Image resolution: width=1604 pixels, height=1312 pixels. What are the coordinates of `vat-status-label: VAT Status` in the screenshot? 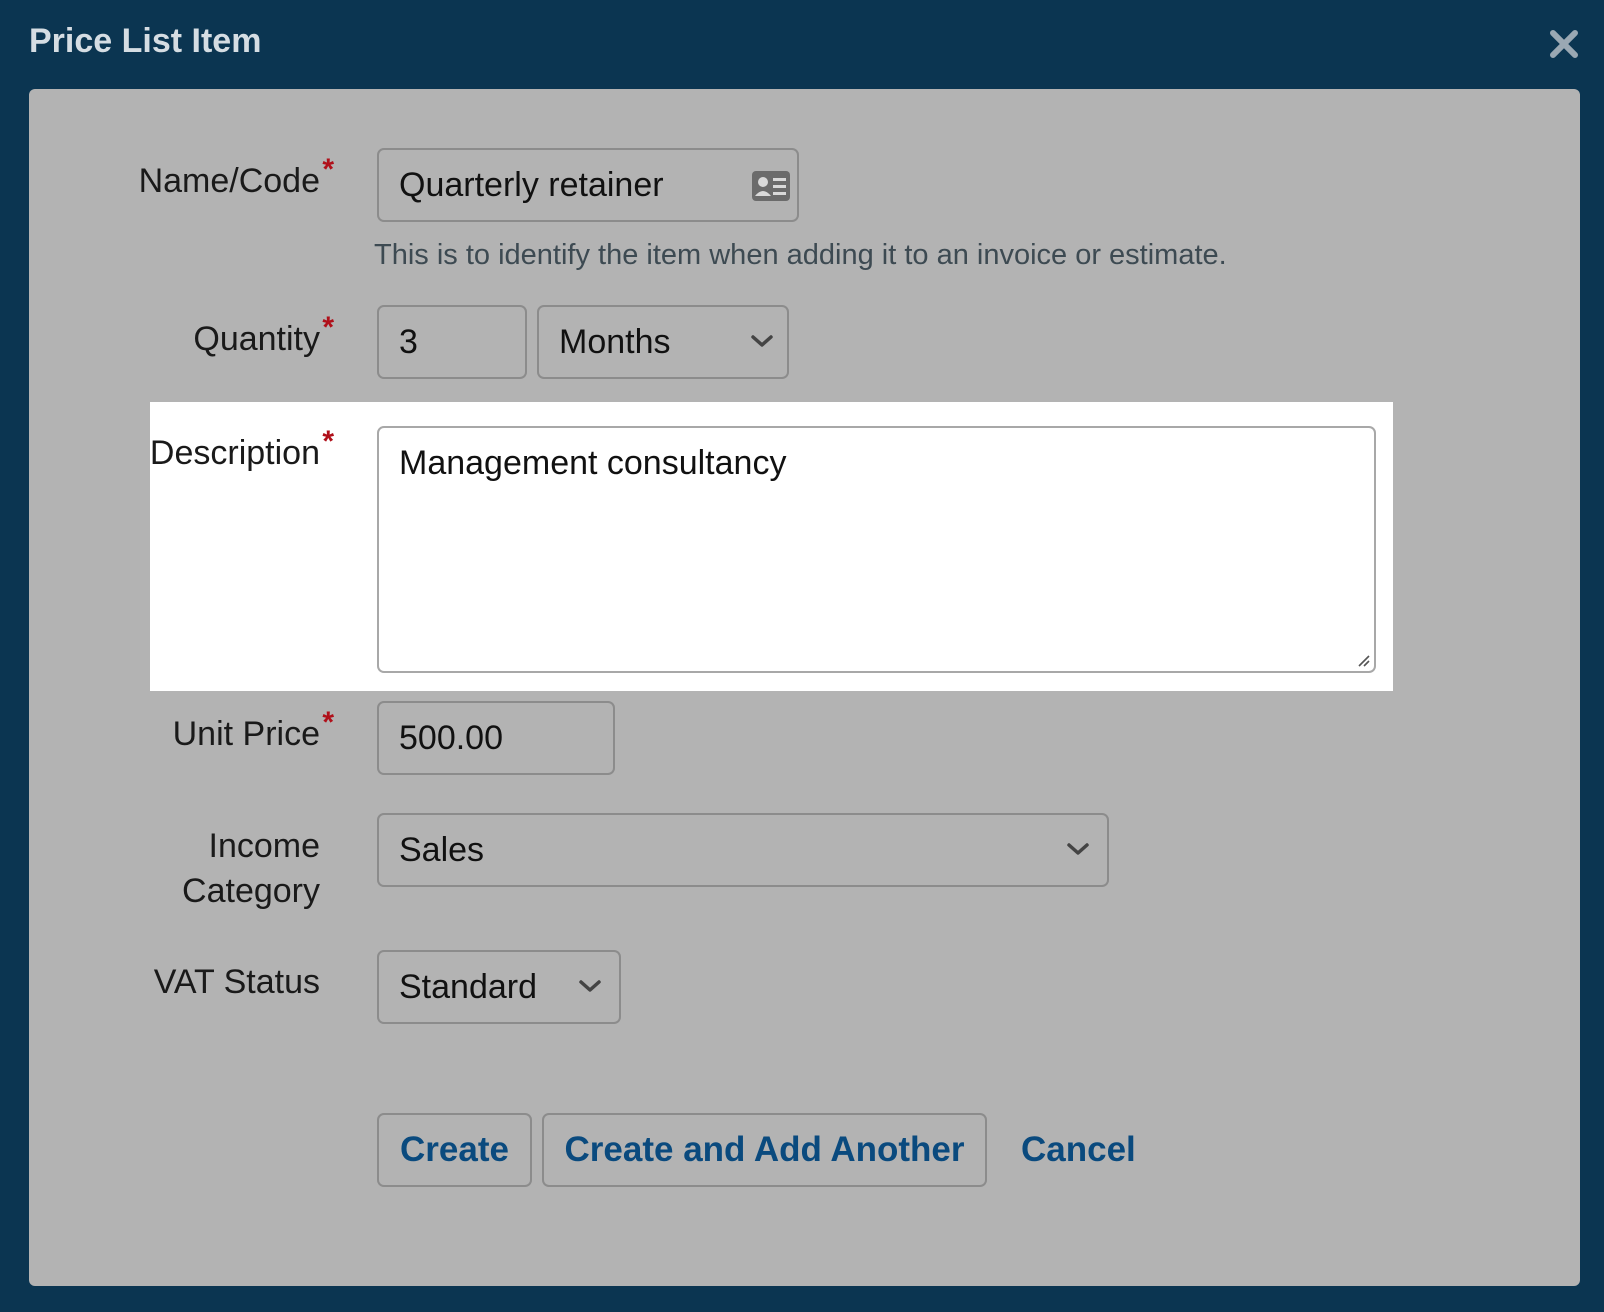 It's located at (236, 982).